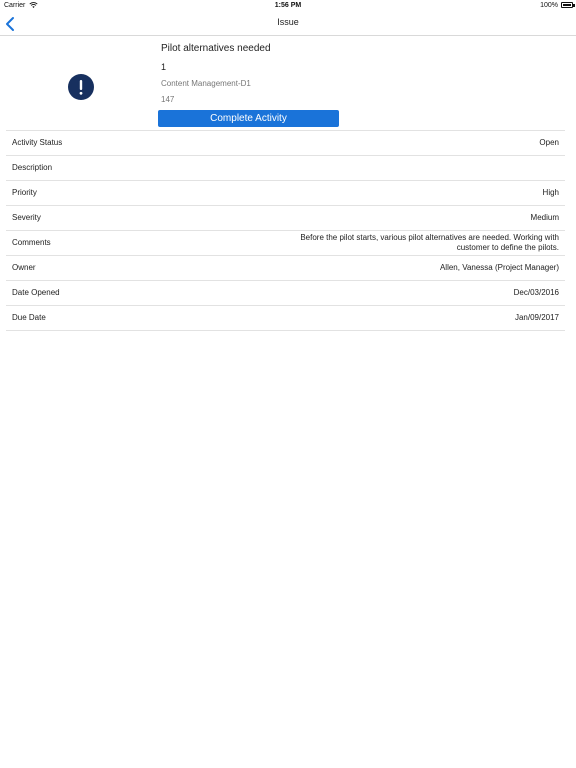 The width and height of the screenshot is (576, 768). Describe the element at coordinates (216, 48) in the screenshot. I see `issue-title: Pilot alternatives needed` at that location.